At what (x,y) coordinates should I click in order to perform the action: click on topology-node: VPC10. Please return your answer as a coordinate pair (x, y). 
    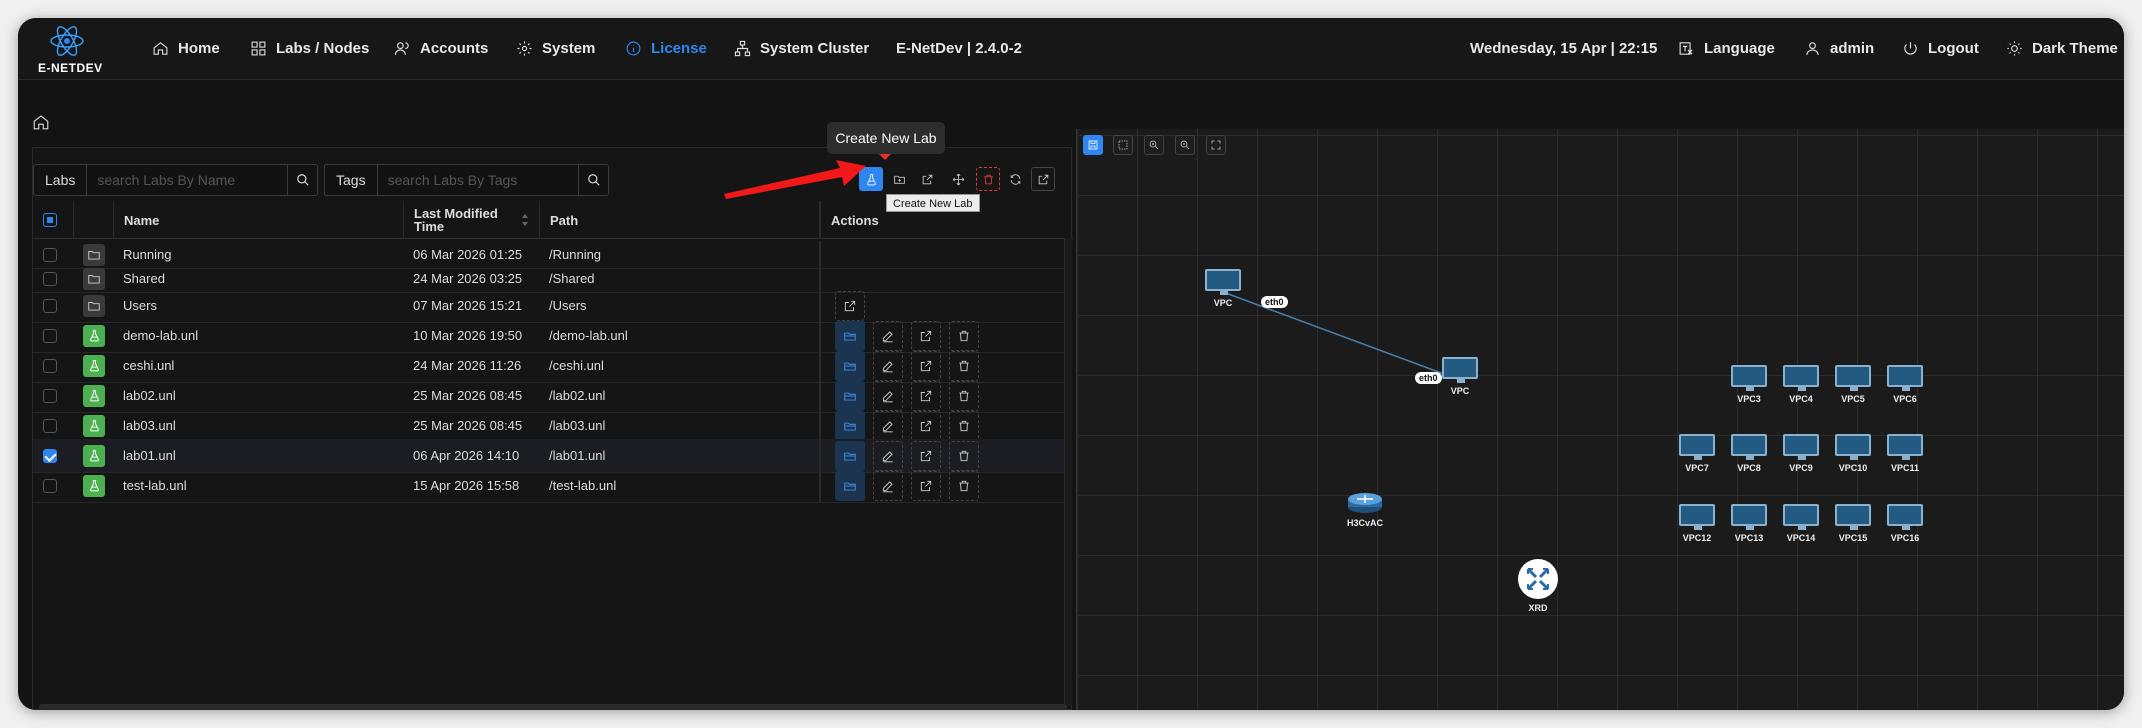
    Looking at the image, I should click on (1853, 453).